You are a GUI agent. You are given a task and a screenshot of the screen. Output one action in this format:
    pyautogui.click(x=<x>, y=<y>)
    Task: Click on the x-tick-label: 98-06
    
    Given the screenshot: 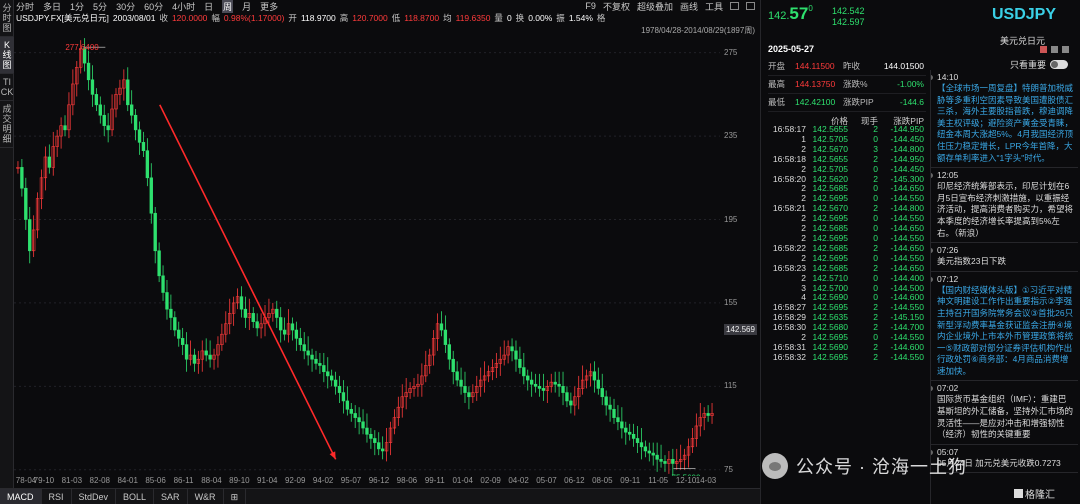 What is the action you would take?
    pyautogui.click(x=407, y=480)
    